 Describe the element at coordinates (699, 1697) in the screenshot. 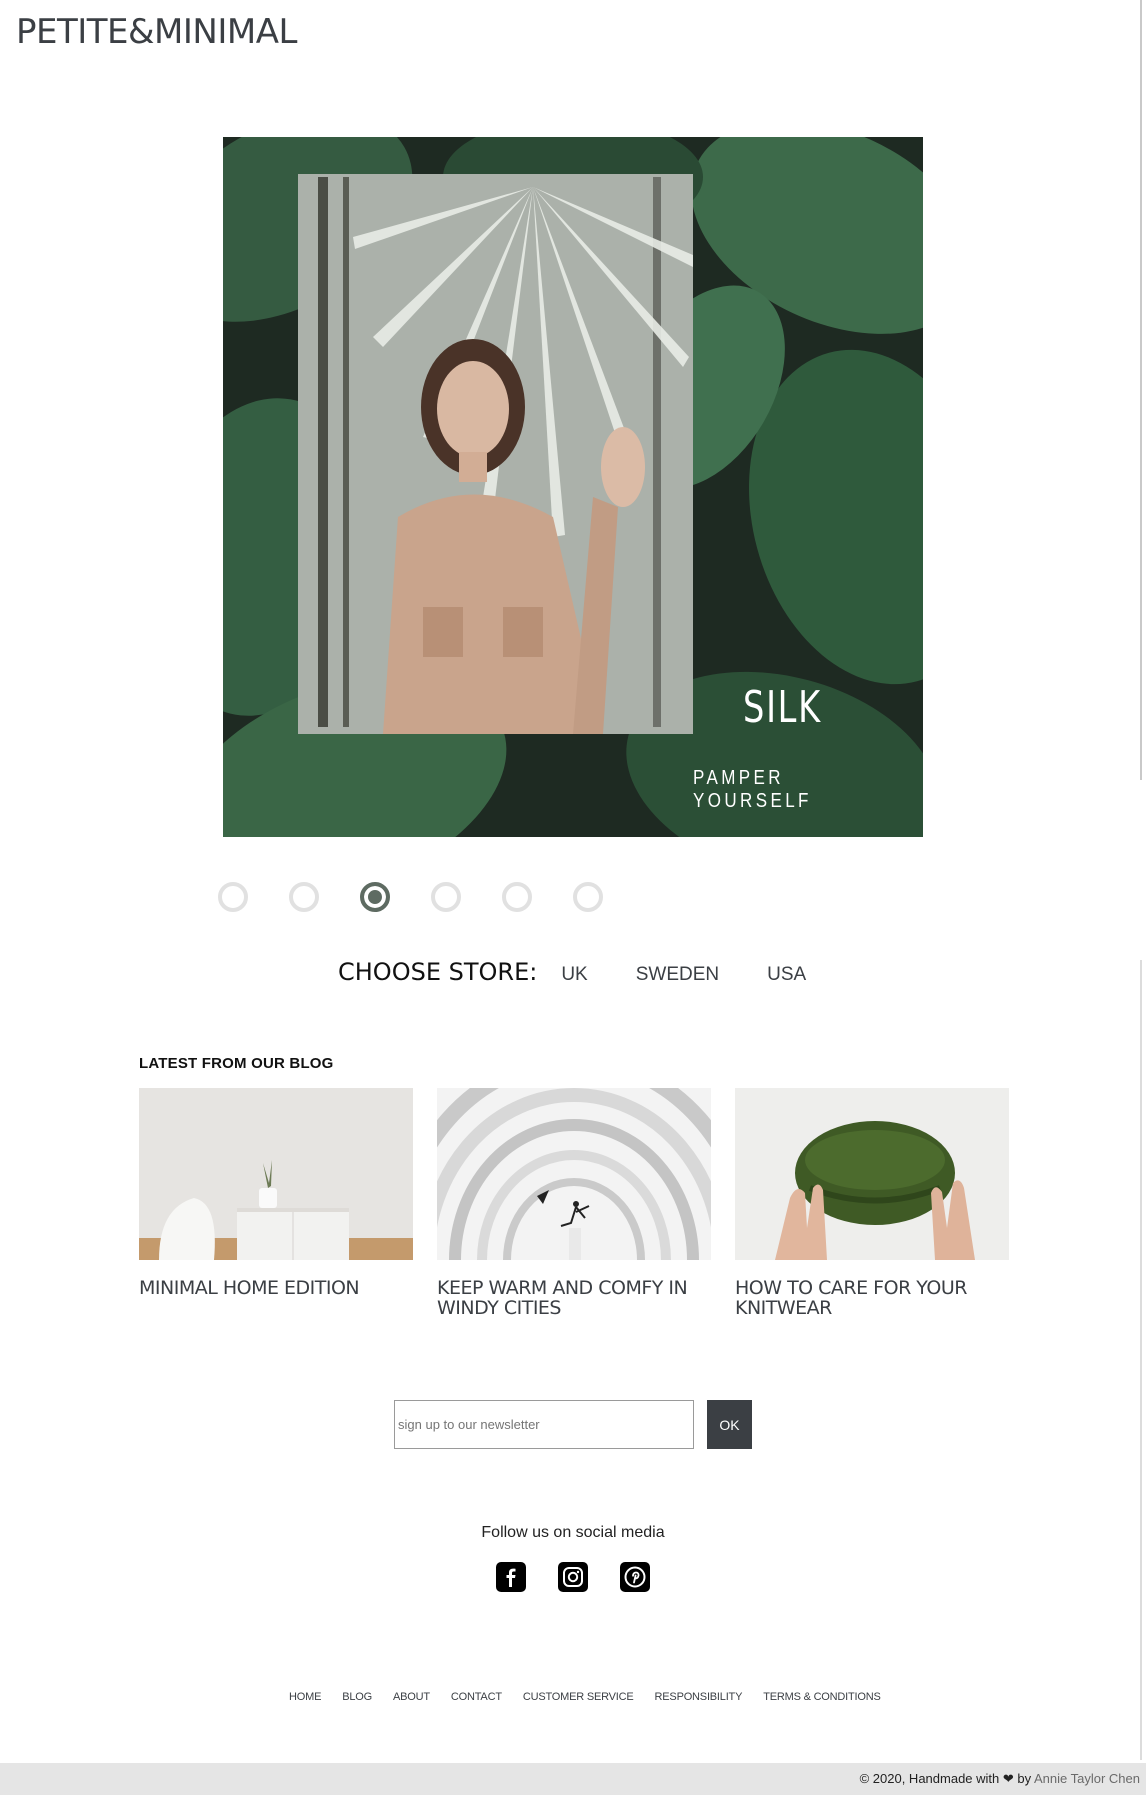

I see `footer-link-responsibility: RESPONSIBILITY` at that location.